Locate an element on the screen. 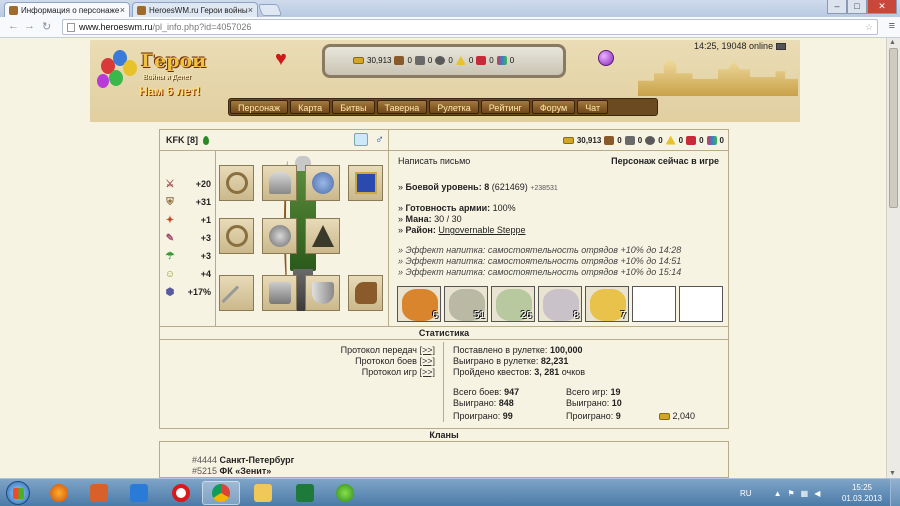 The height and width of the screenshot is (506, 900). army-unit: 51 is located at coordinates (466, 304).